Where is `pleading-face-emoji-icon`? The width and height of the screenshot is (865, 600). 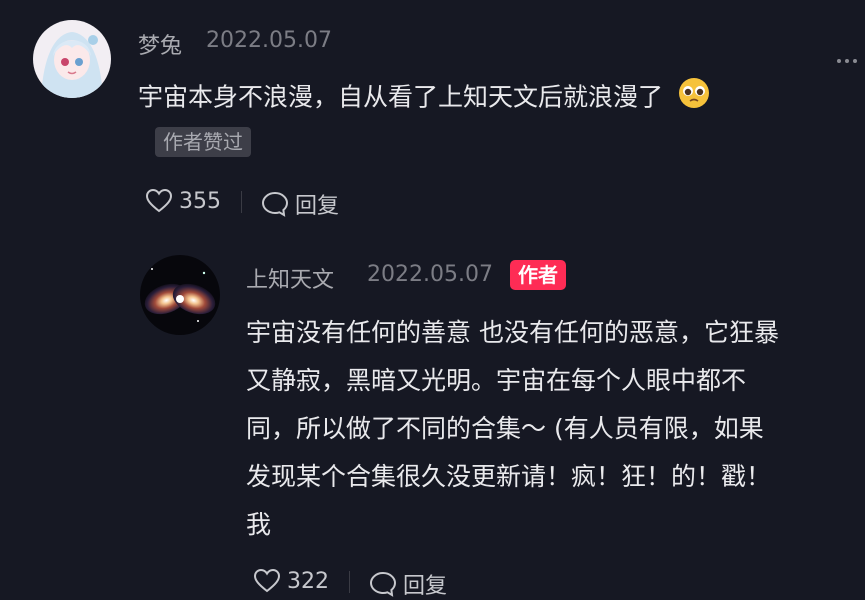 pleading-face-emoji-icon is located at coordinates (694, 98).